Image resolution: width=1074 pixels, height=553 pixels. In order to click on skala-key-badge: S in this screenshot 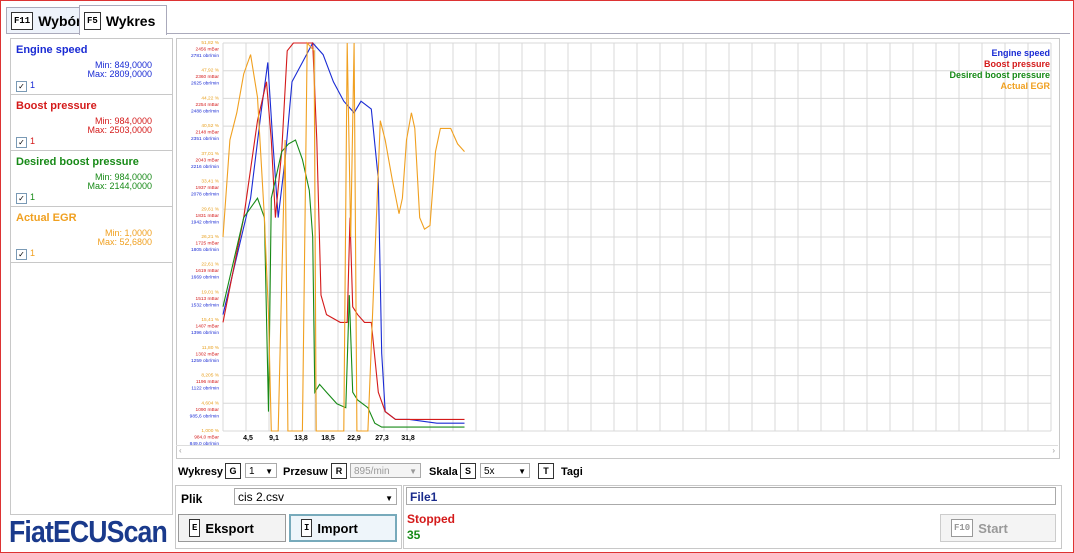, I will do `click(468, 471)`.